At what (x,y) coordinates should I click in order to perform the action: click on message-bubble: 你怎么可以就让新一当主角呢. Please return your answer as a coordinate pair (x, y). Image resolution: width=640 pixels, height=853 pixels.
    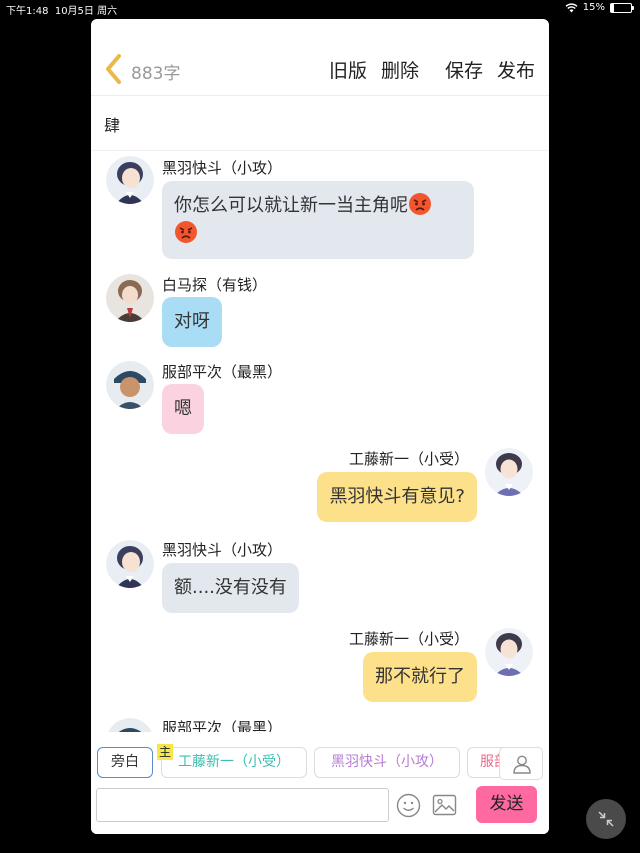
    Looking at the image, I should click on (318, 220).